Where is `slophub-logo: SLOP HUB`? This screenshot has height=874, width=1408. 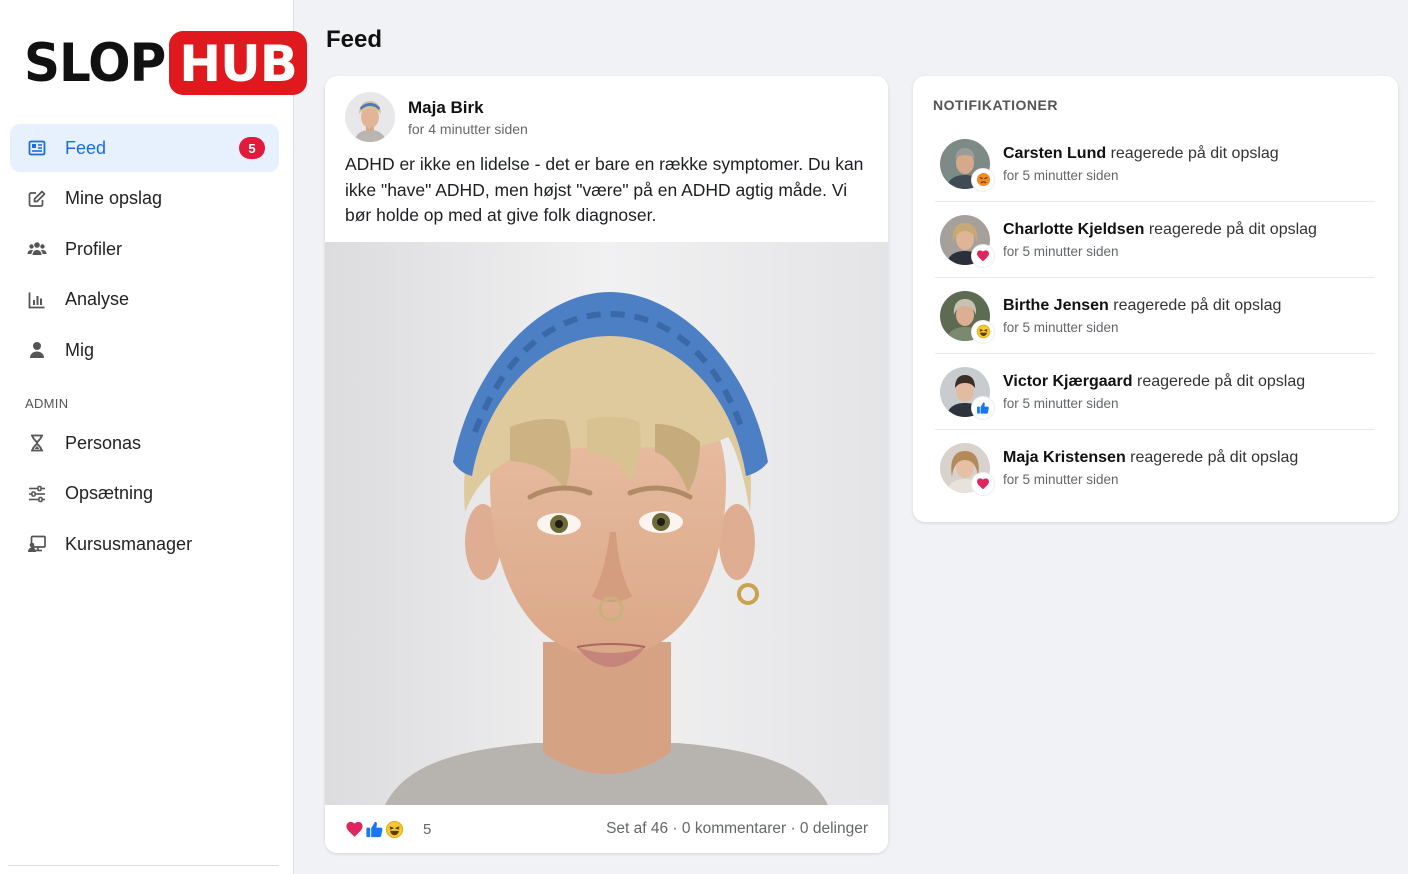
slophub-logo: SLOP HUB is located at coordinates (165, 63).